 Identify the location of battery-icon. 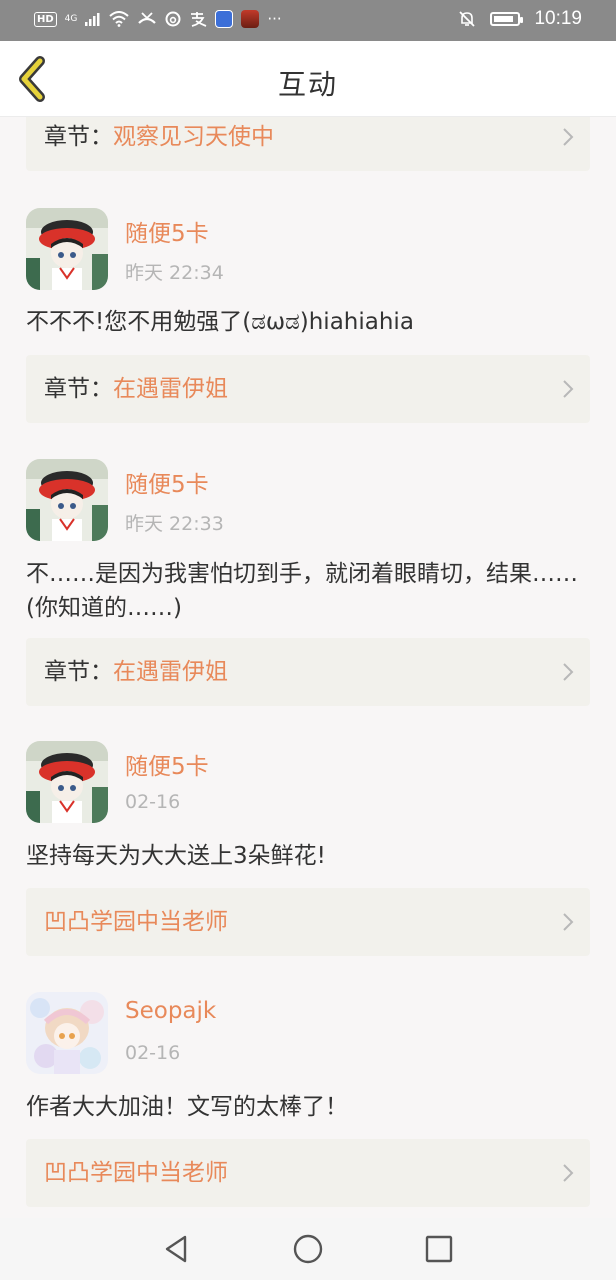
(507, 19).